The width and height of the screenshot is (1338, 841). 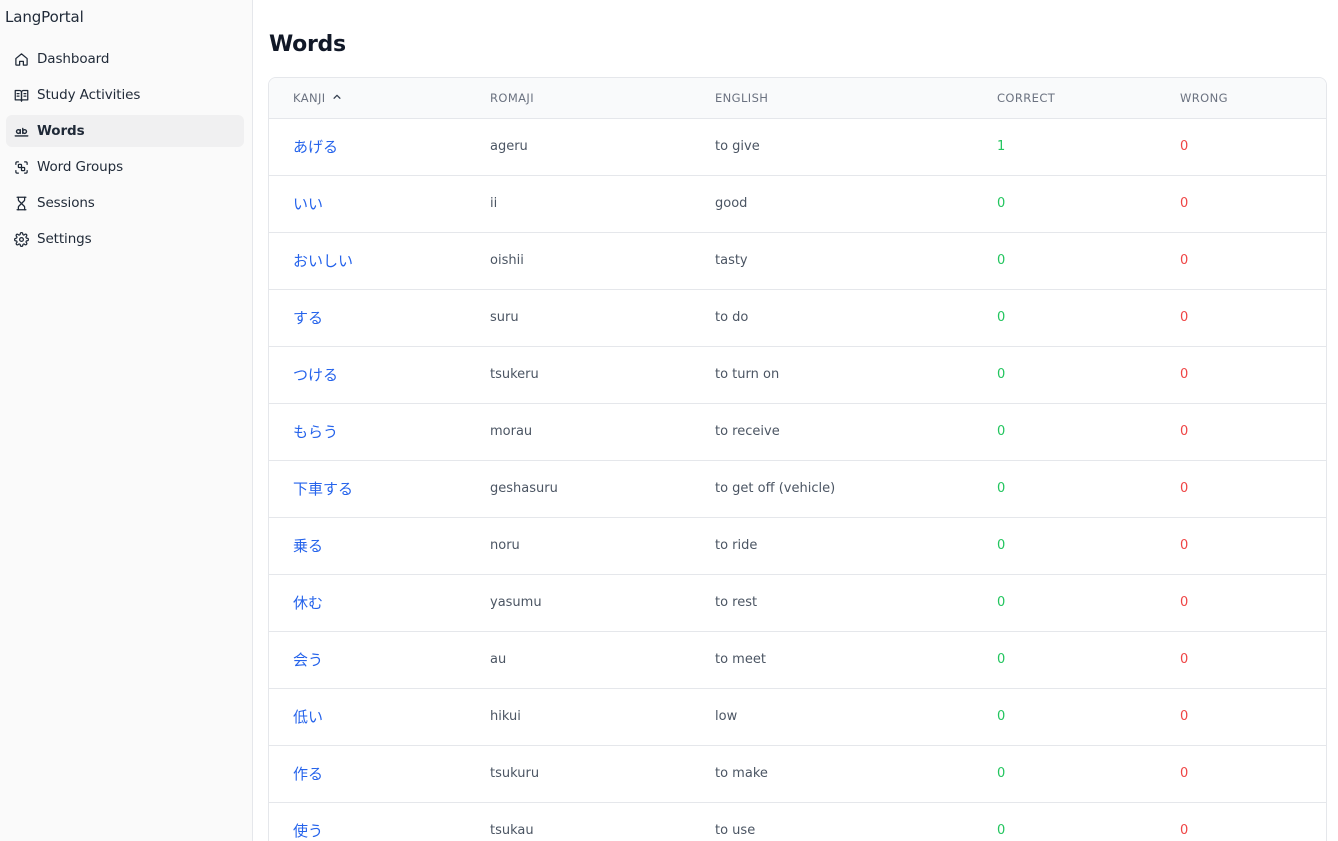 I want to click on cell-kanji: おいしい, so click(x=367, y=260).